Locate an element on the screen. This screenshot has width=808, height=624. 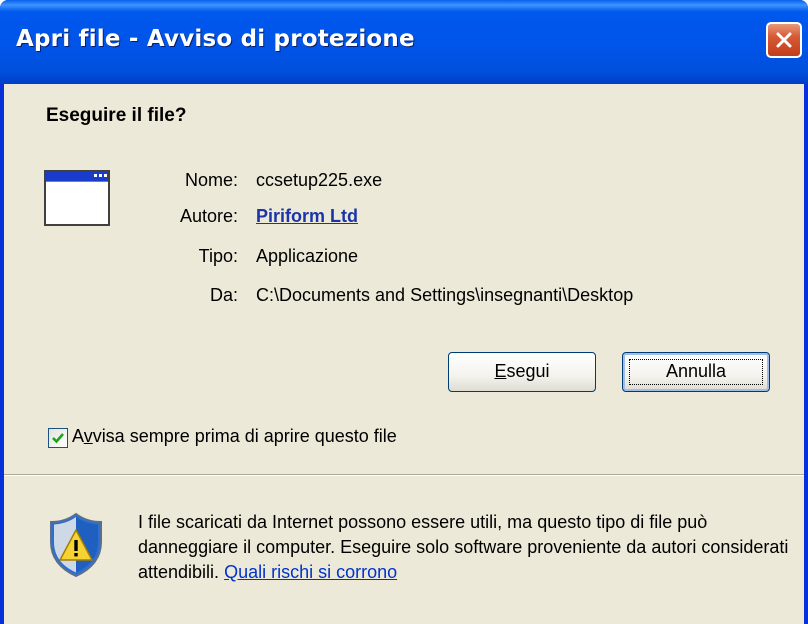
run-button: Esegui is located at coordinates (522, 372).